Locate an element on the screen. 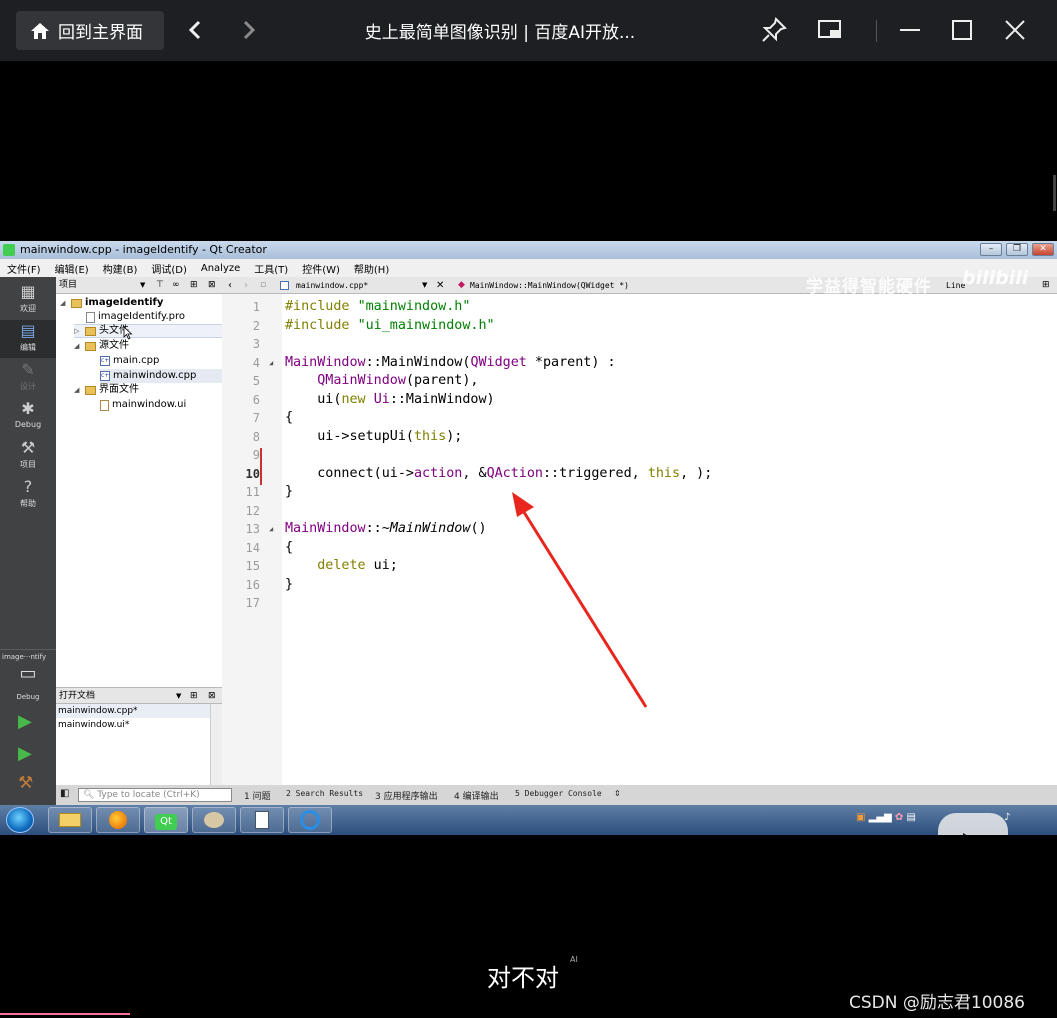  locate-input: 🔍︎ Type to locate (Ctrl+K) is located at coordinates (155, 795).